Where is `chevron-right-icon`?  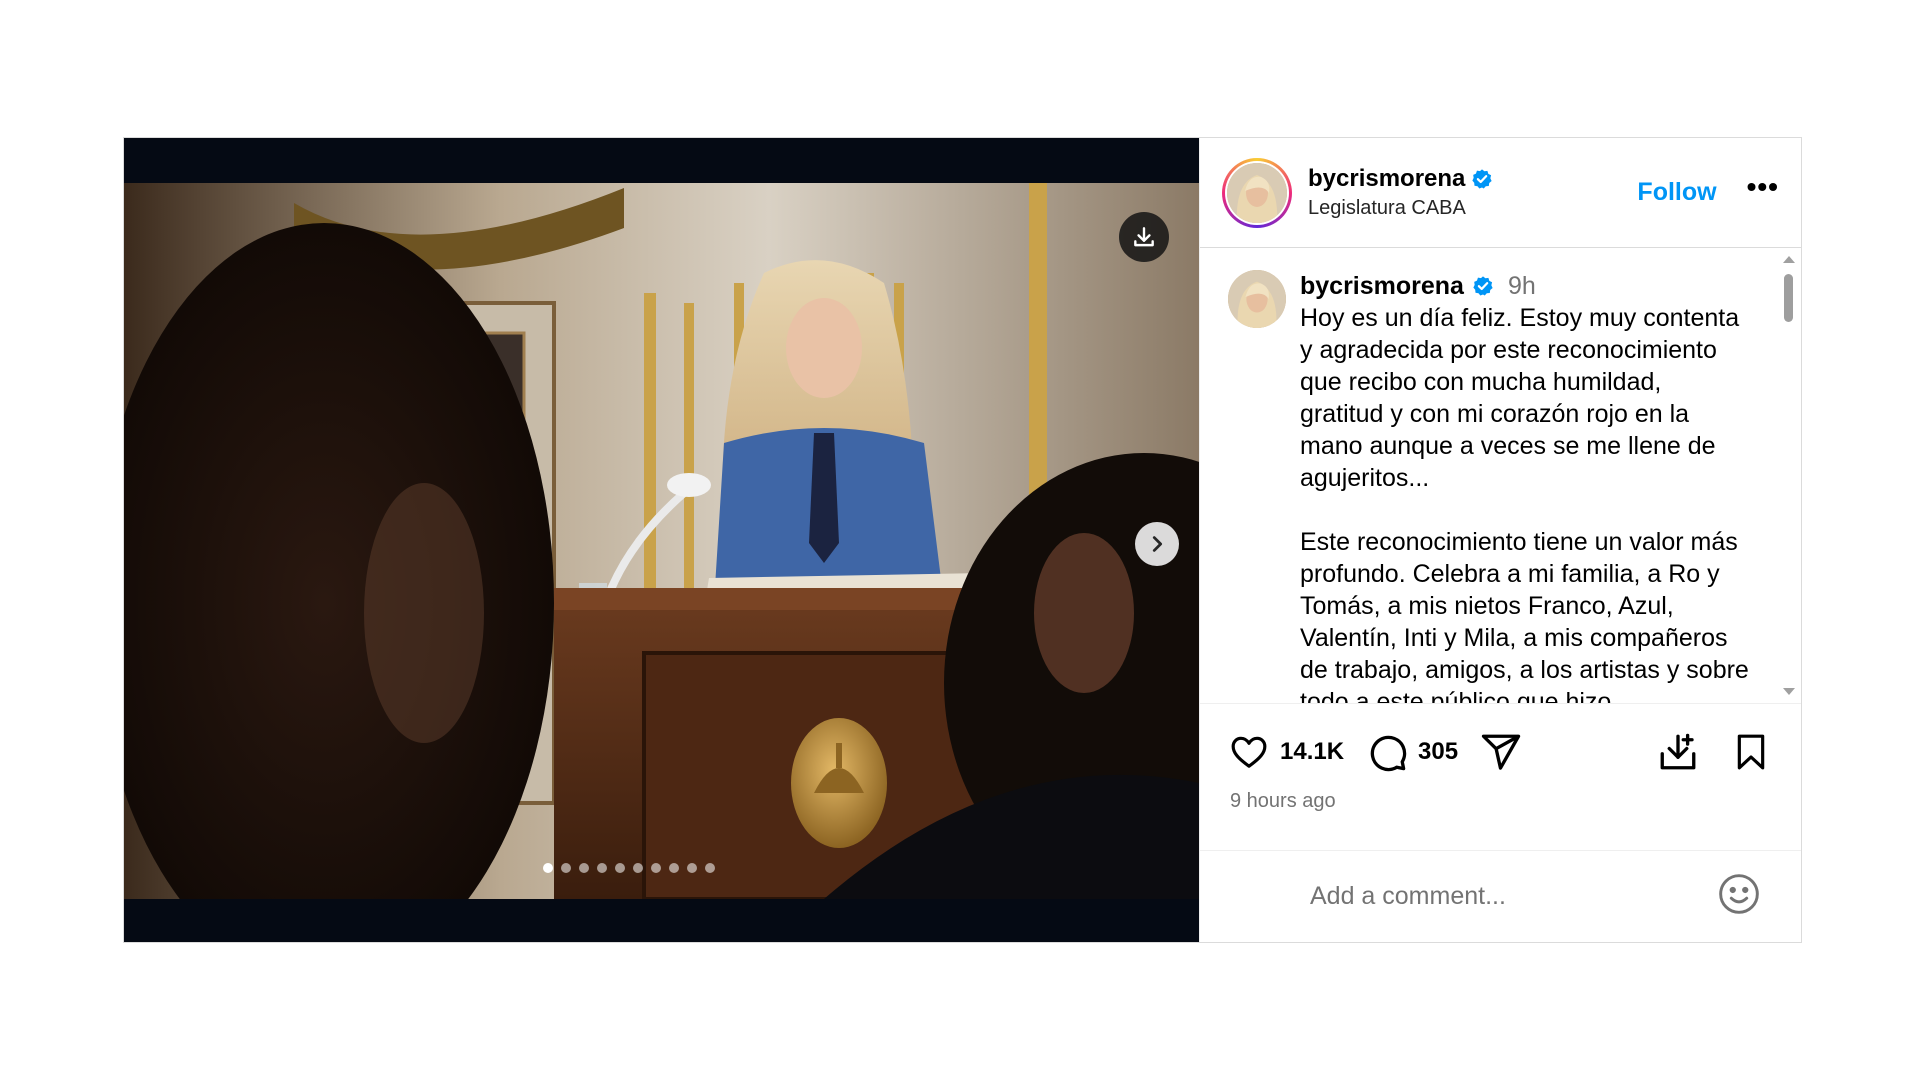
chevron-right-icon is located at coordinates (1157, 544).